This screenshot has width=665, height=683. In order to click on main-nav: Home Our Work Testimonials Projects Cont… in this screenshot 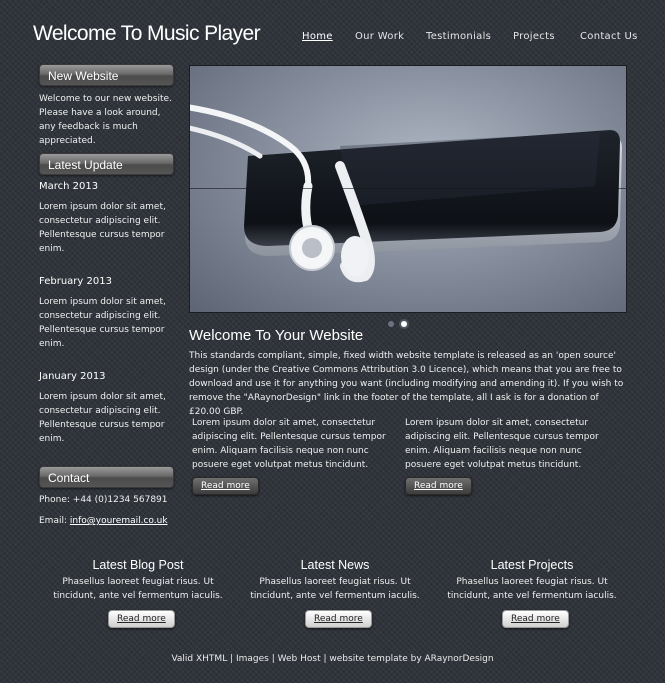, I will do `click(332, 38)`.